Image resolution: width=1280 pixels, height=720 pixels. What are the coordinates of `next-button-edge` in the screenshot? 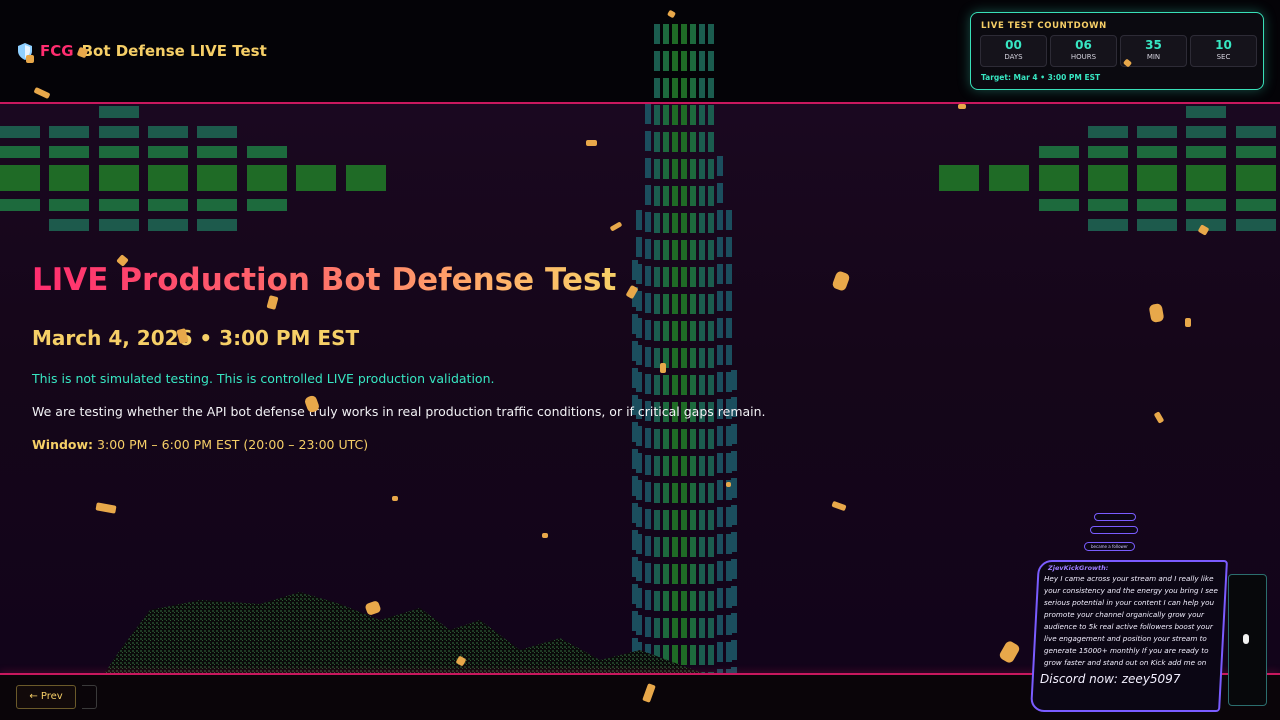 It's located at (89, 697).